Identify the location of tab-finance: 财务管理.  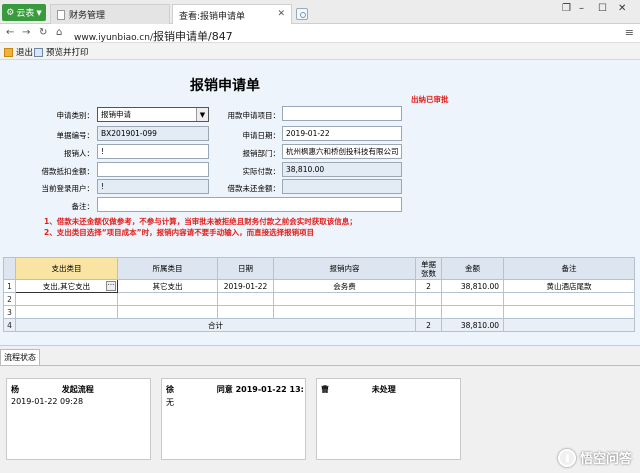
(110, 14).